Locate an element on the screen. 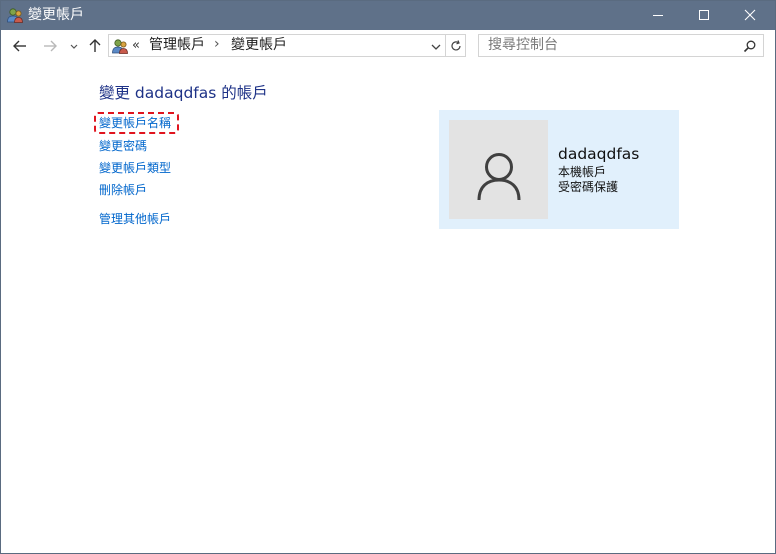 This screenshot has width=776, height=554. navigation-bar: « 管理帳戶 › 變更帳戶 搜尋控制台 is located at coordinates (388, 46).